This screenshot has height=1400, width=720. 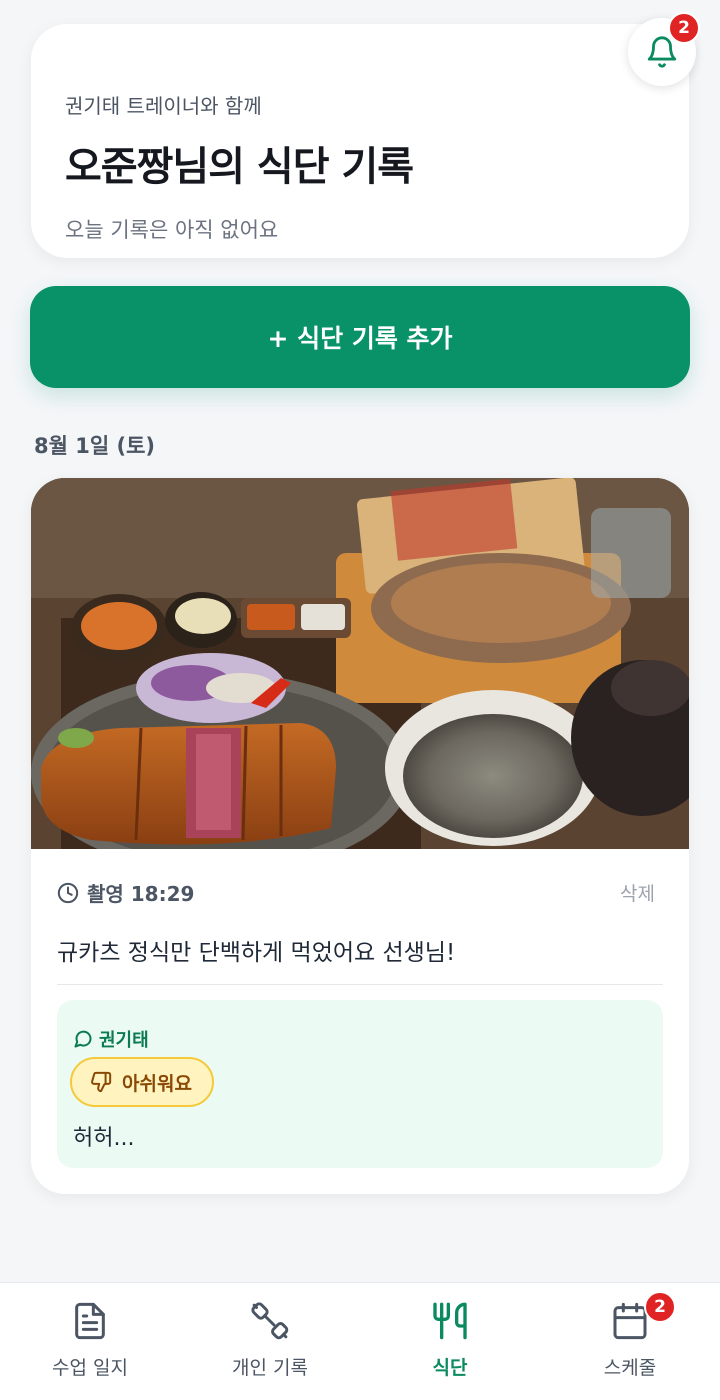 What do you see at coordinates (239, 167) in the screenshot?
I see `page-title: 오준짱님의 식단 기록` at bounding box center [239, 167].